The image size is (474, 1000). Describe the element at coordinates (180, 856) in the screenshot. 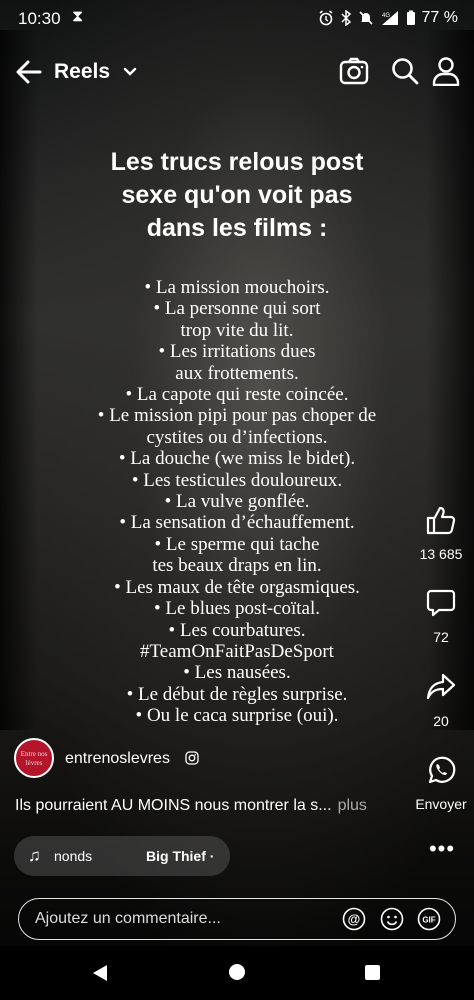

I see `music-artist: Big Thief ·` at that location.